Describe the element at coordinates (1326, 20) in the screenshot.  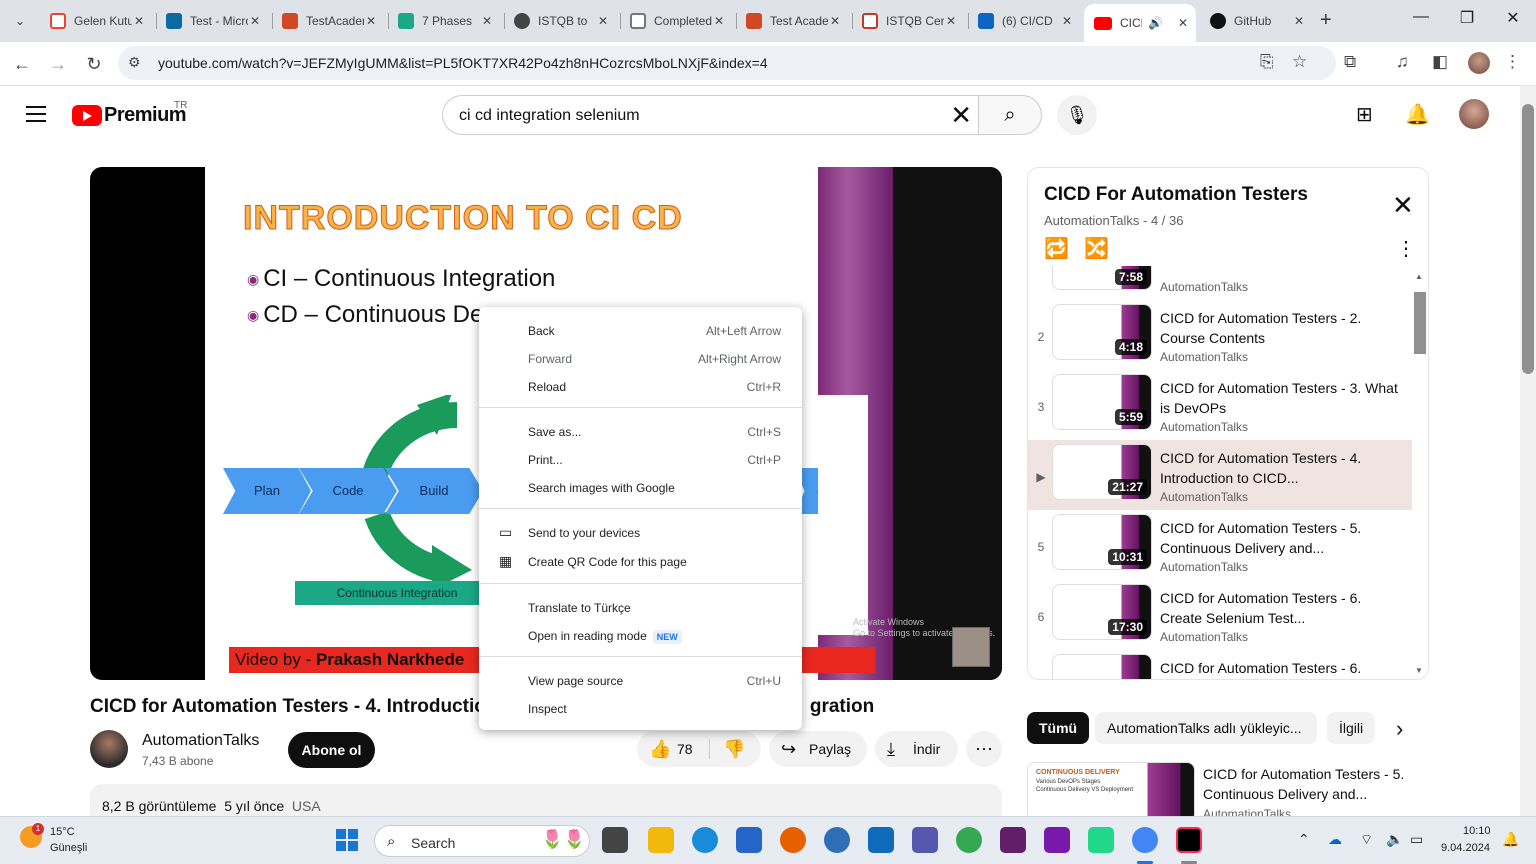
I see `new-tab-plus-icon: +` at that location.